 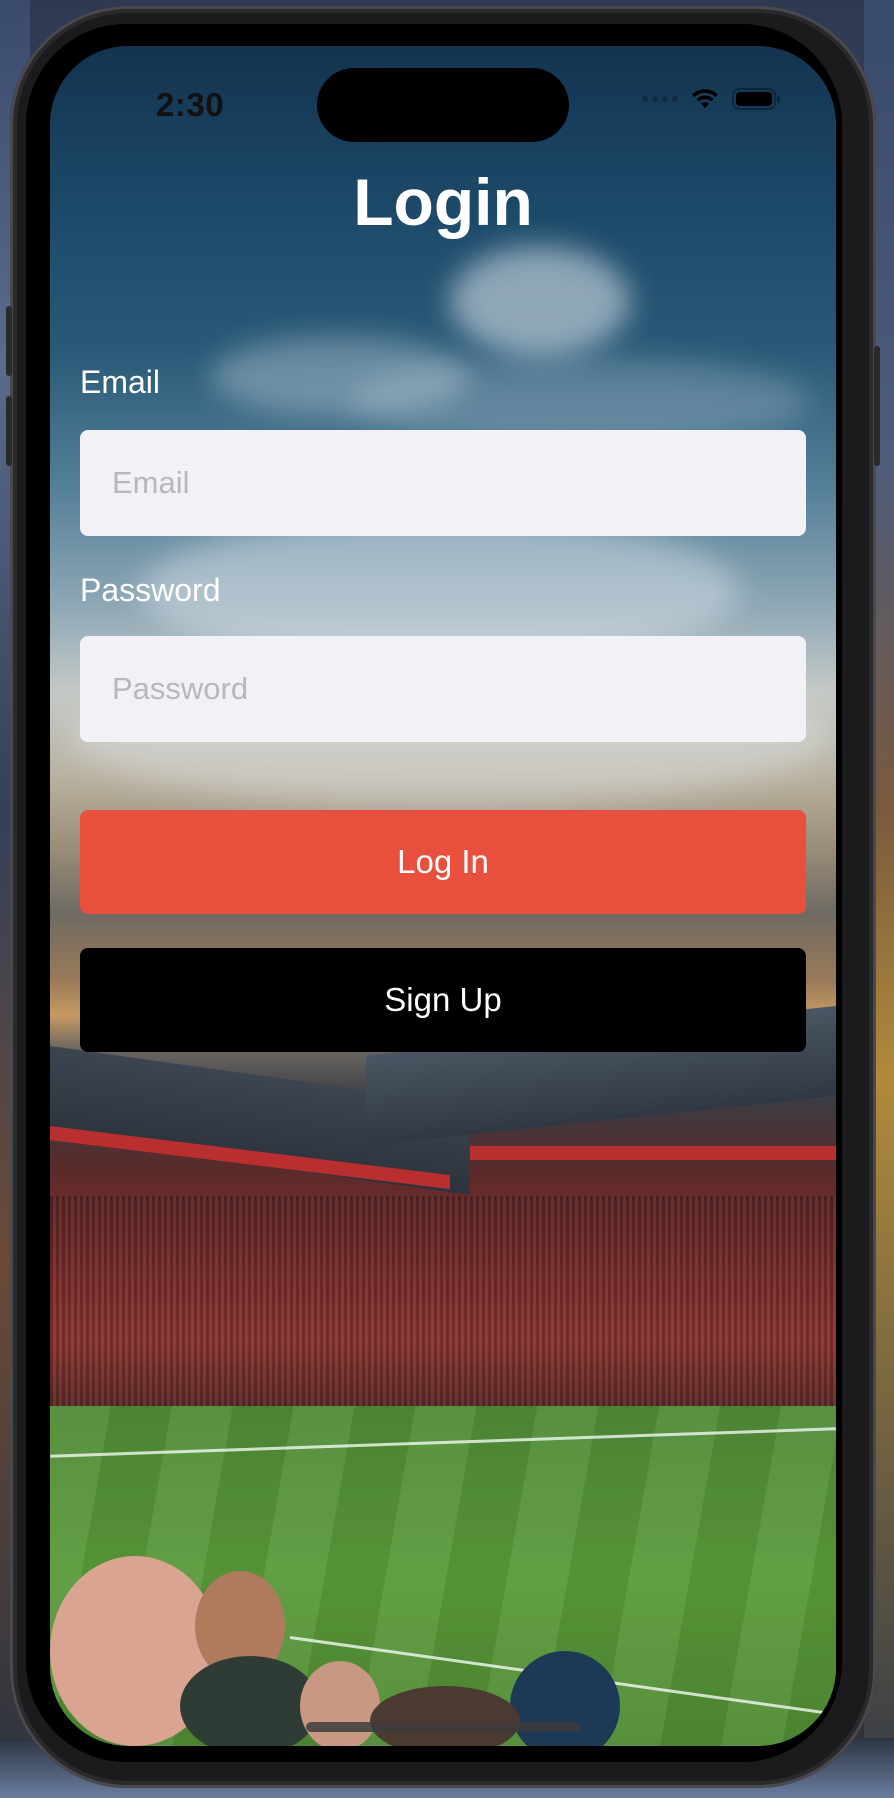 What do you see at coordinates (705, 98) in the screenshot?
I see `wifi-icon` at bounding box center [705, 98].